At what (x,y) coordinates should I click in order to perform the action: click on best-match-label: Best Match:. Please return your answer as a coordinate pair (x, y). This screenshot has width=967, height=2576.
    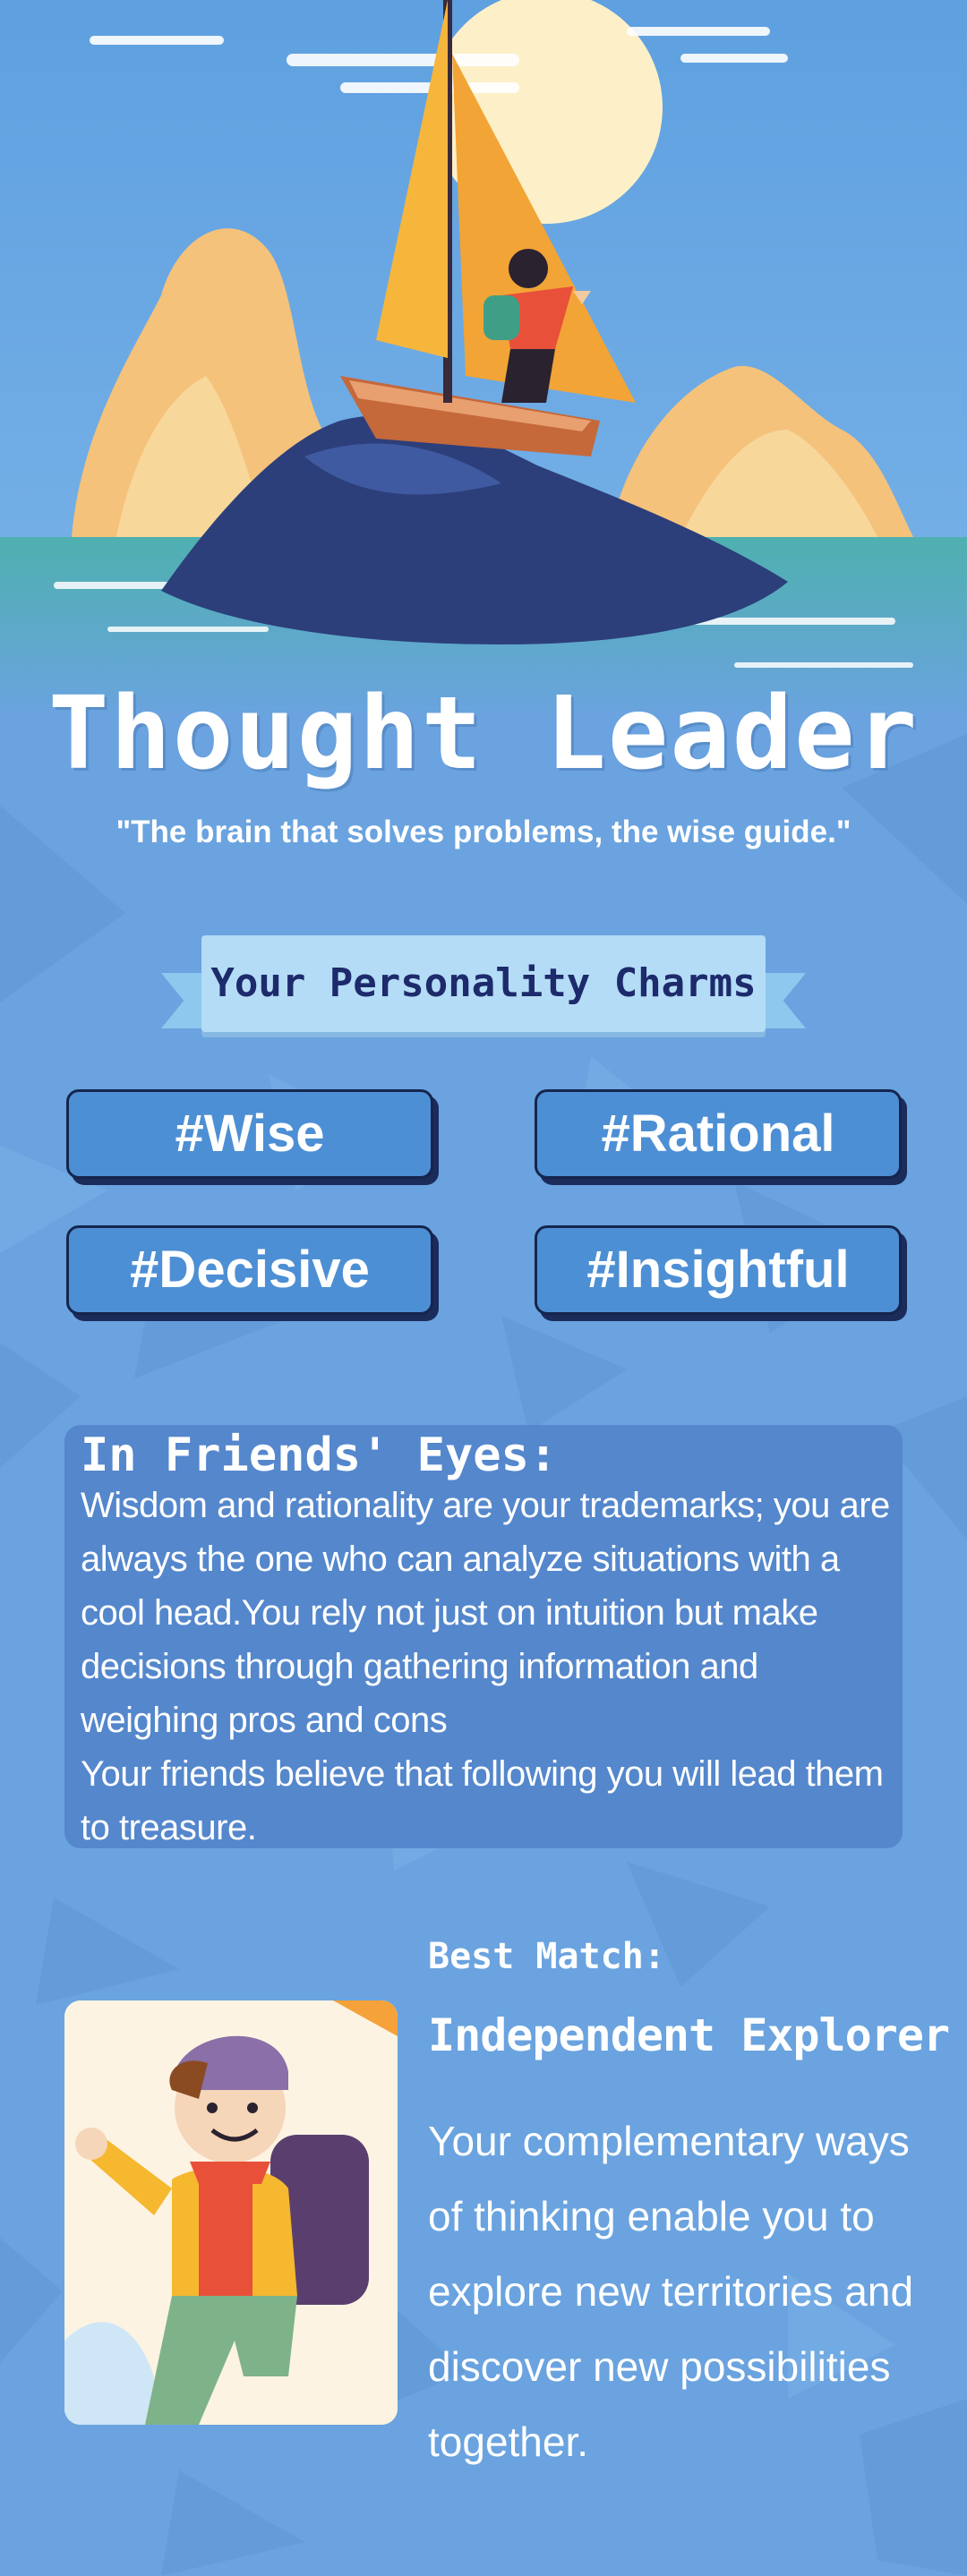
    Looking at the image, I should click on (546, 1956).